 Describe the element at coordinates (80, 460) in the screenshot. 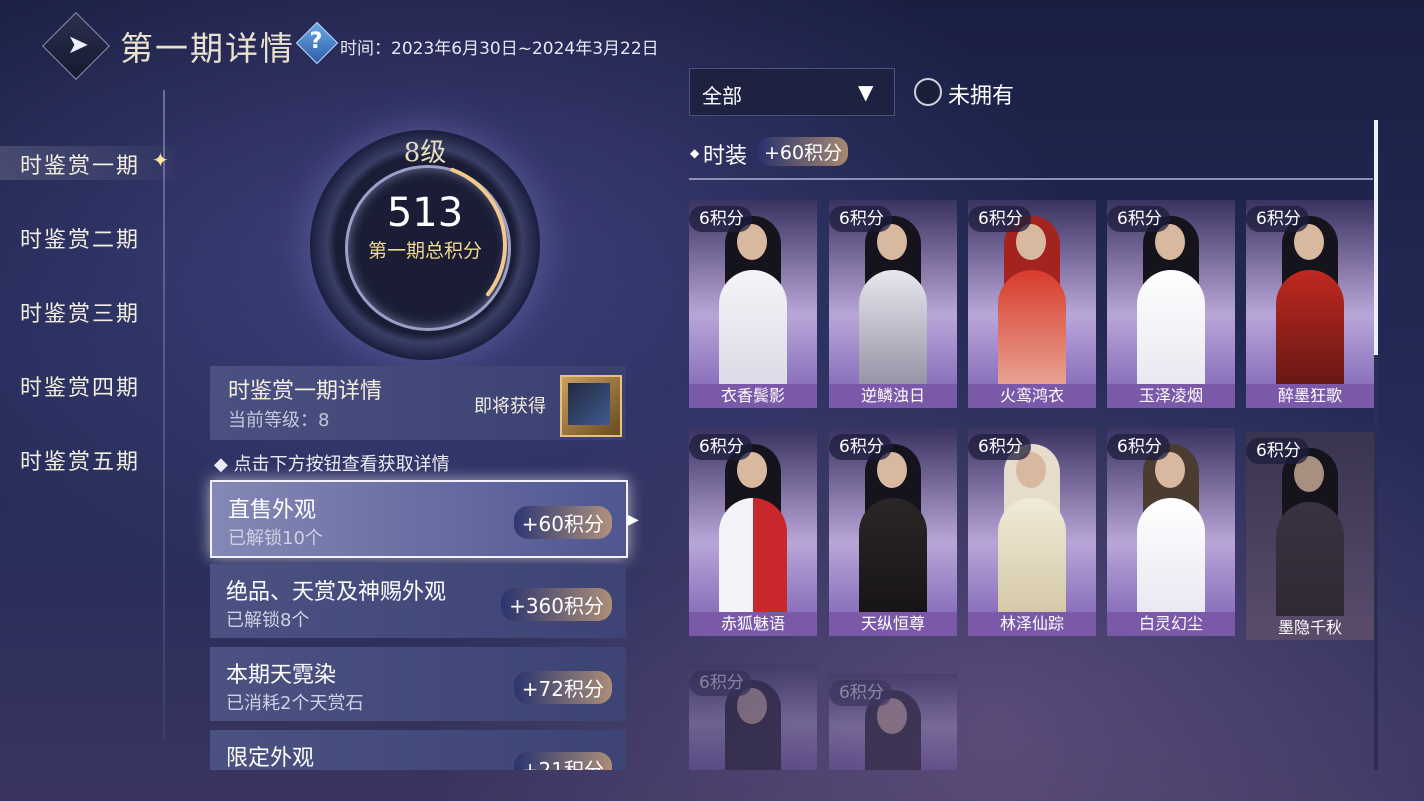

I see `nav-item-period-5: 时鉴赏五期` at that location.